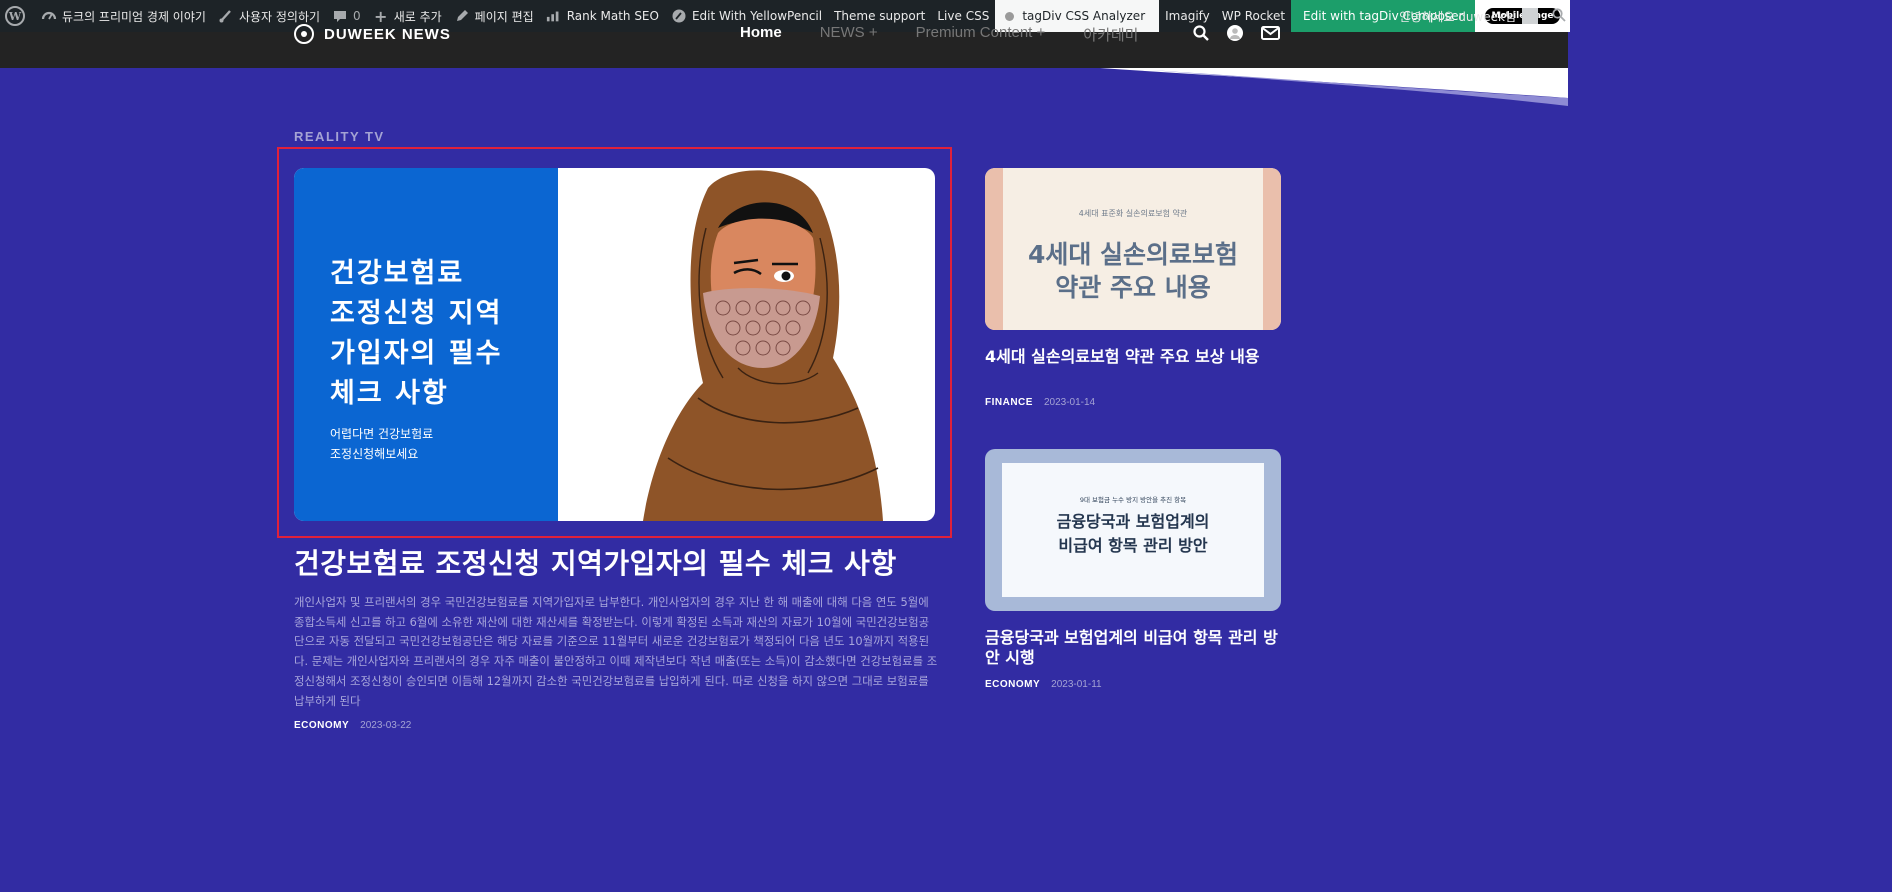  Describe the element at coordinates (339, 136) in the screenshot. I see `section-category-label: REALITY TV` at that location.